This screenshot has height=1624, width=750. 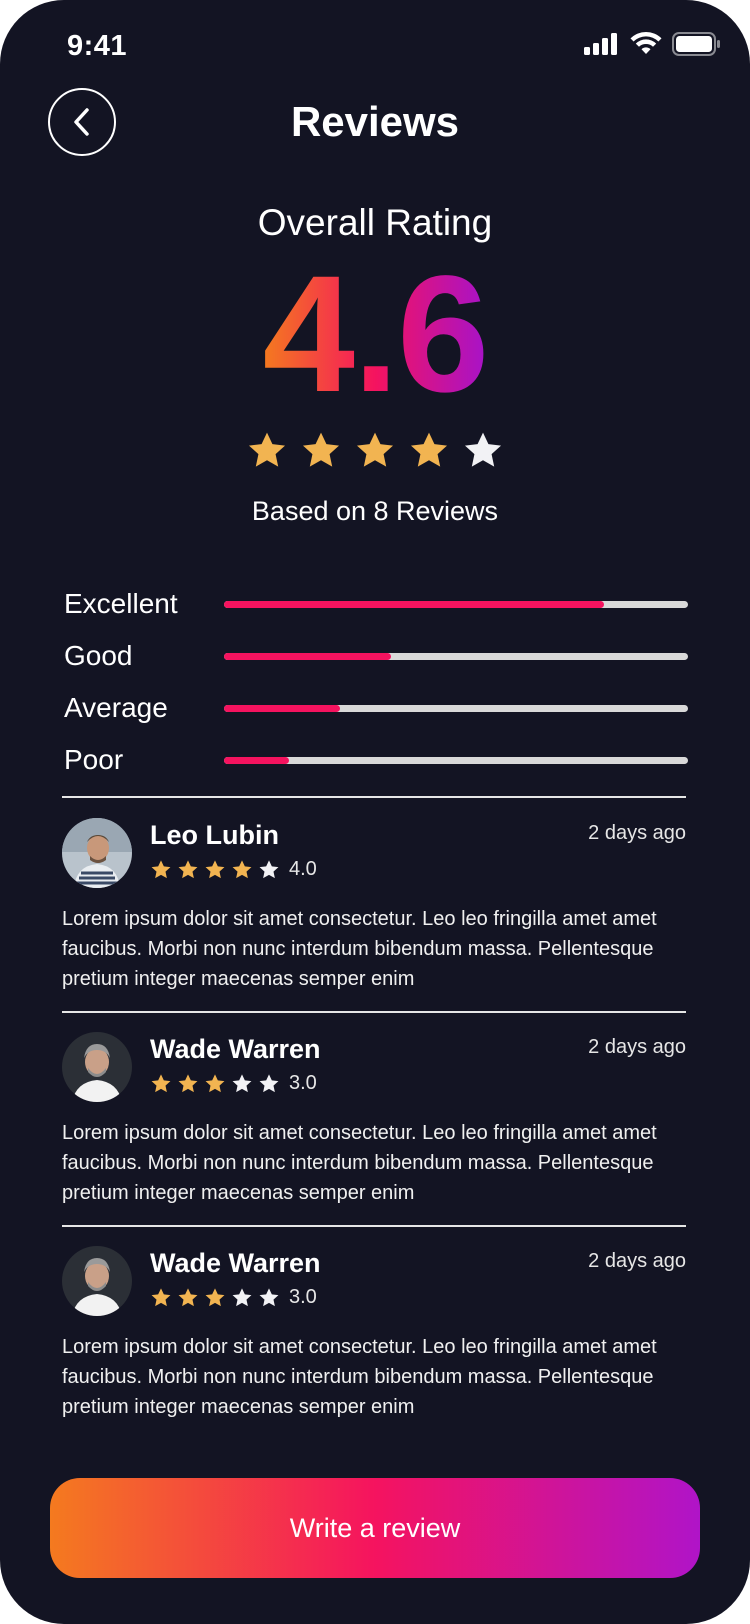 What do you see at coordinates (98, 655) in the screenshot?
I see `breakdown-label: Good` at bounding box center [98, 655].